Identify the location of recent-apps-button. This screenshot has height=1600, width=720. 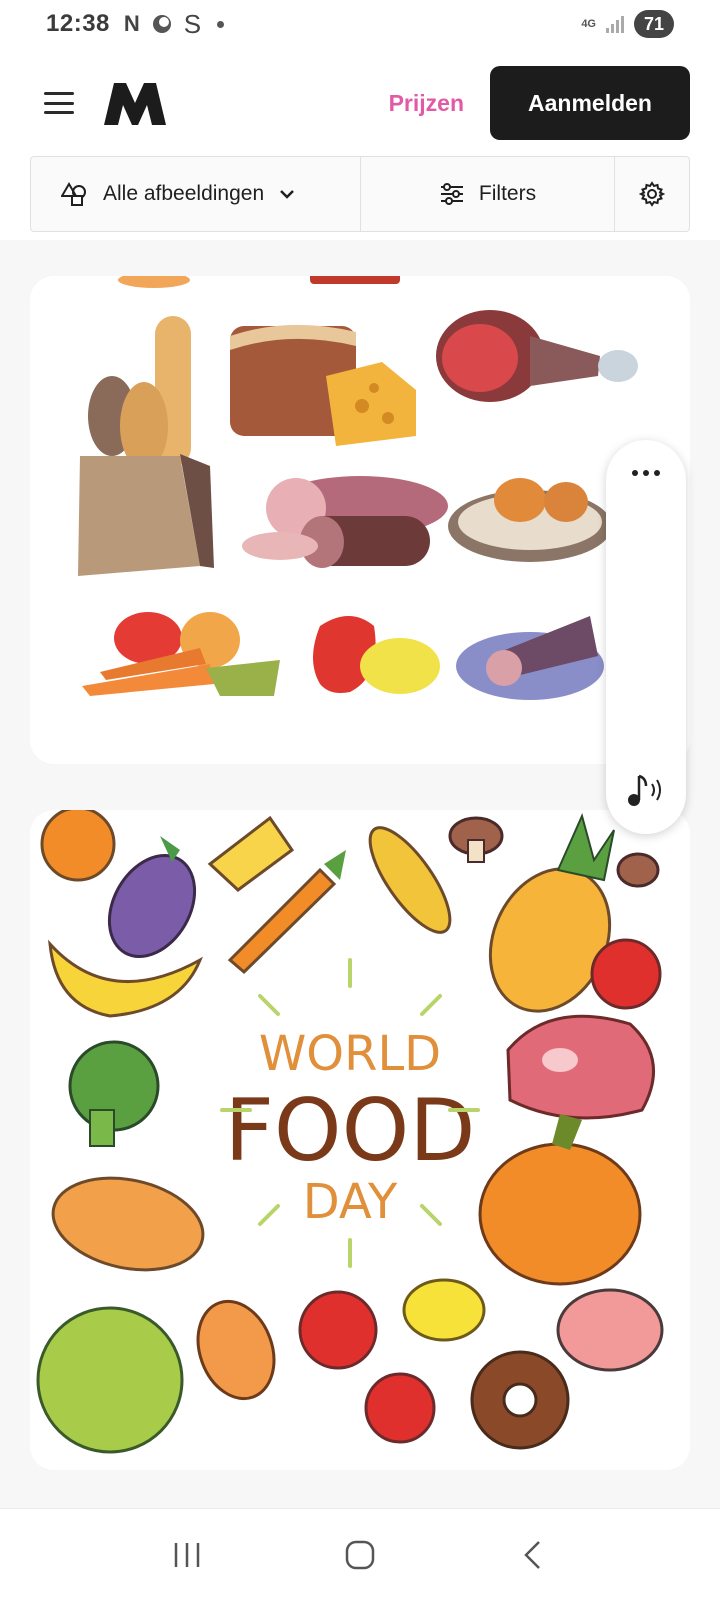
(187, 1555).